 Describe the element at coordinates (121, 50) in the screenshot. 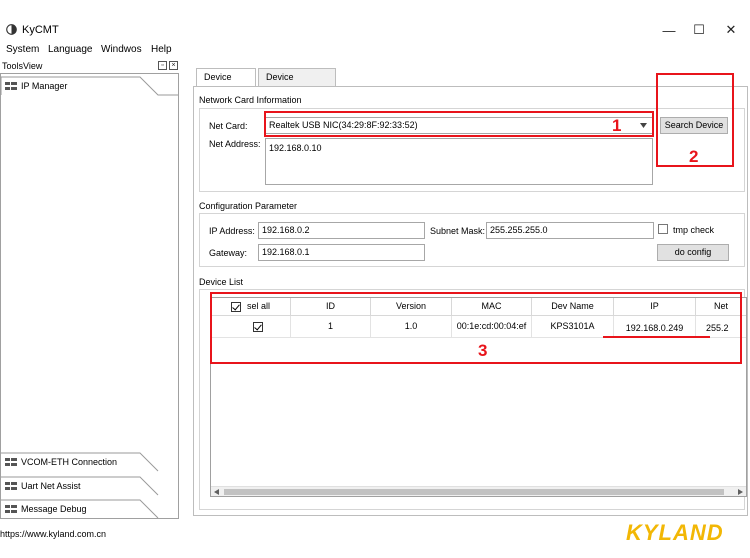

I see `menu-windows: Windwos` at that location.